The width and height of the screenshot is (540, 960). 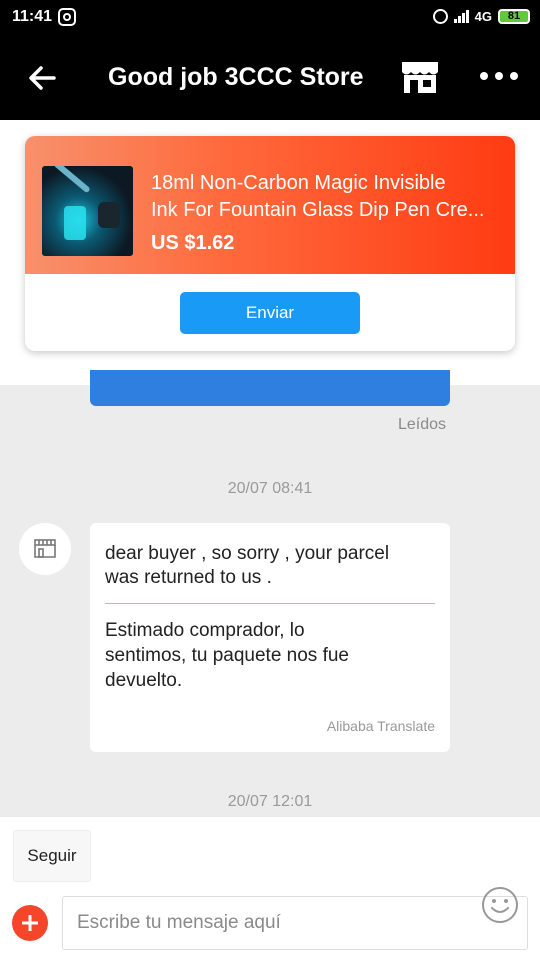 I want to click on translation-divider, so click(x=270, y=603).